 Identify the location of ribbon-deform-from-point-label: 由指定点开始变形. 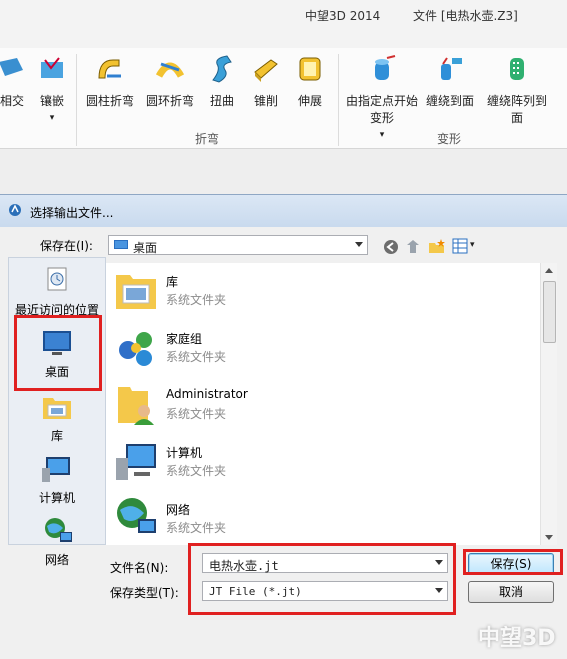
(382, 109).